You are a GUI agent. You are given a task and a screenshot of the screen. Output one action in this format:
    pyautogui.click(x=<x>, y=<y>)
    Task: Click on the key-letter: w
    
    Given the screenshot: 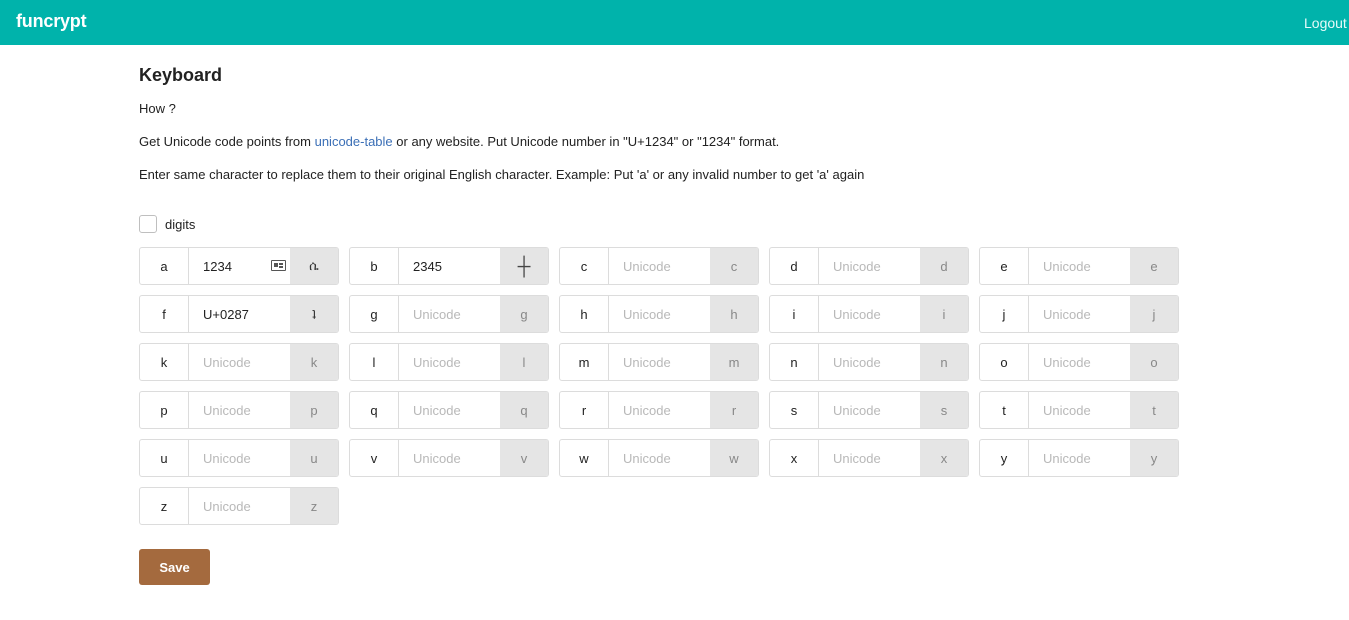 What is the action you would take?
    pyautogui.click(x=584, y=458)
    